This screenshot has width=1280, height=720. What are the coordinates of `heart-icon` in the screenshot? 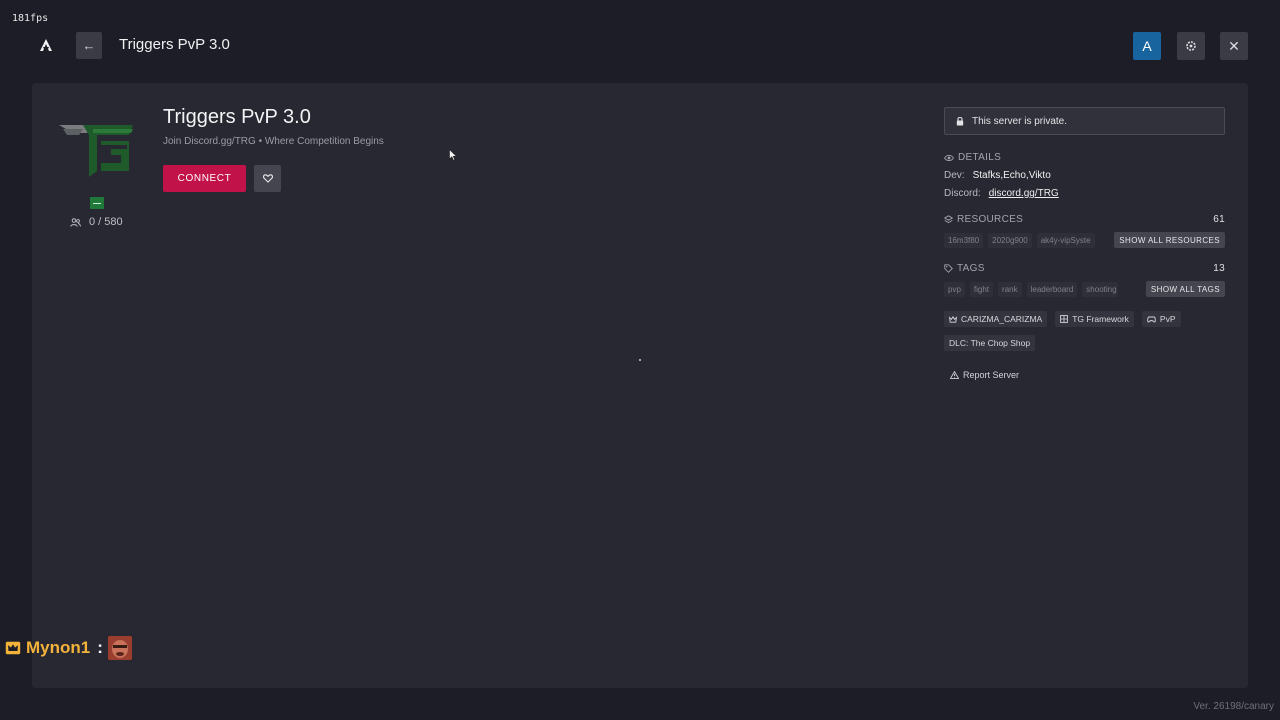 It's located at (267, 178).